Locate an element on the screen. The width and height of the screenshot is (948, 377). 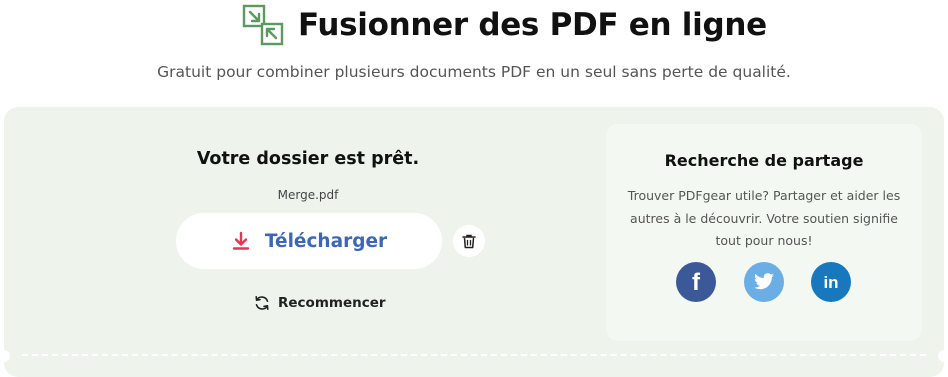
twitter-icon is located at coordinates (764, 281).